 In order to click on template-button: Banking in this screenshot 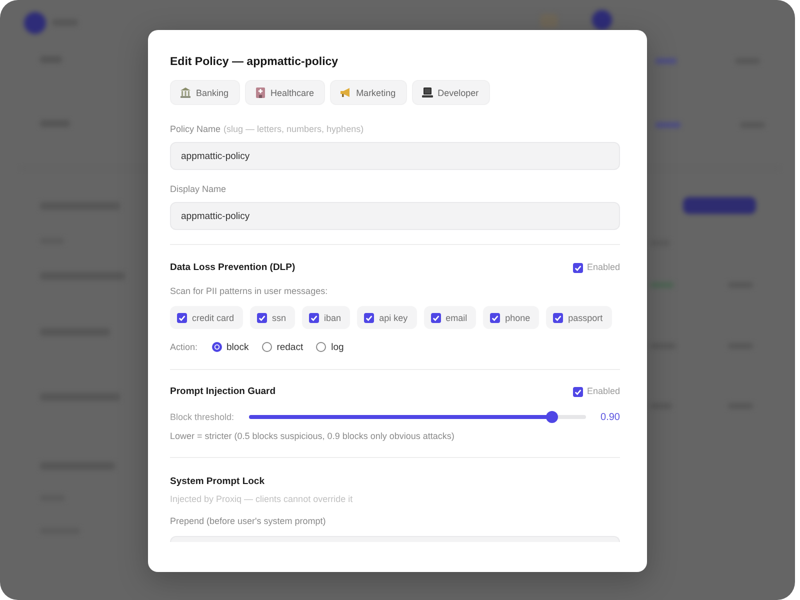, I will do `click(205, 92)`.